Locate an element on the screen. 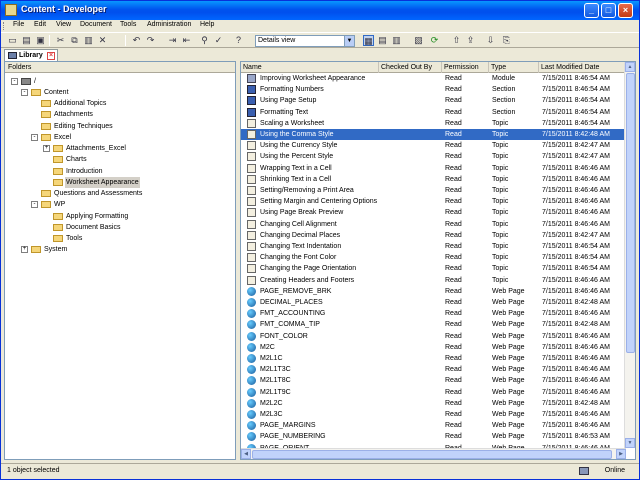 The width and height of the screenshot is (640, 480). topic-icon is located at coordinates (251, 235).